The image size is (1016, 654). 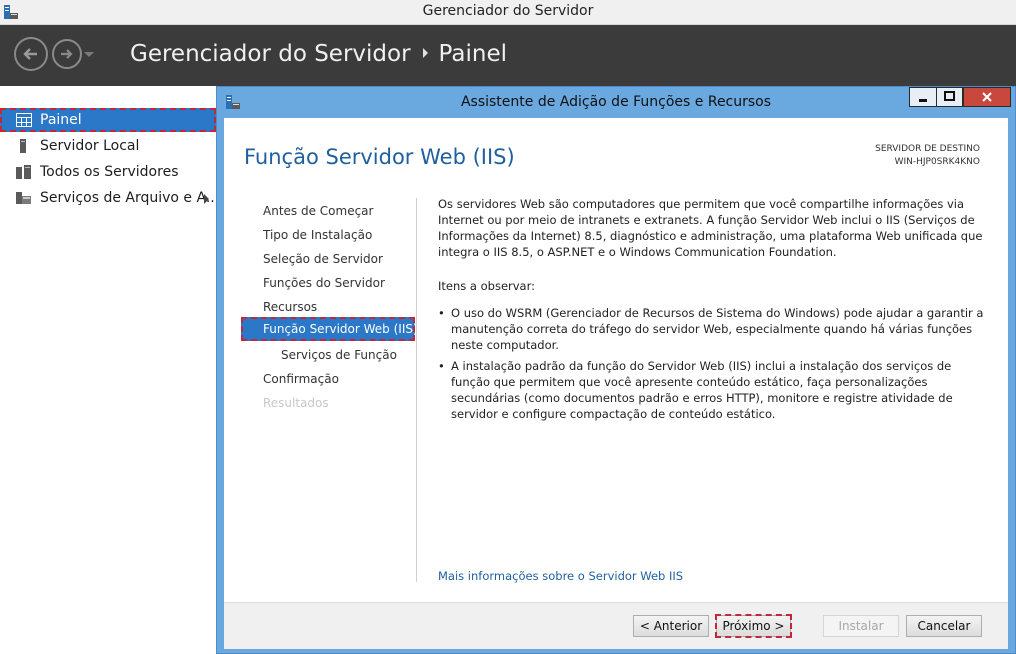 I want to click on notes-heading: Itens a observar:, so click(x=486, y=286).